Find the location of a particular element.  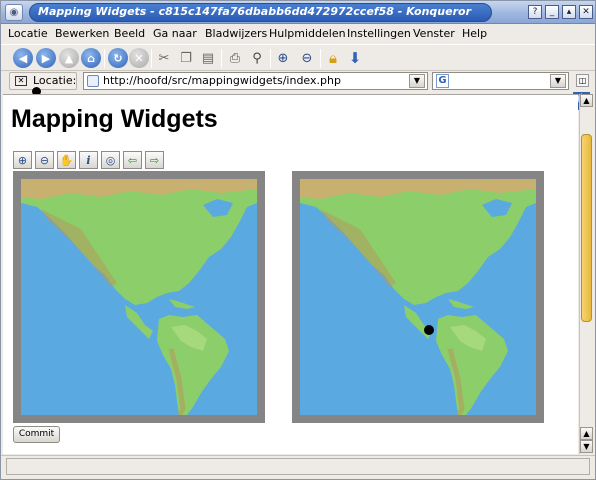

close-button: ✕ is located at coordinates (586, 12).